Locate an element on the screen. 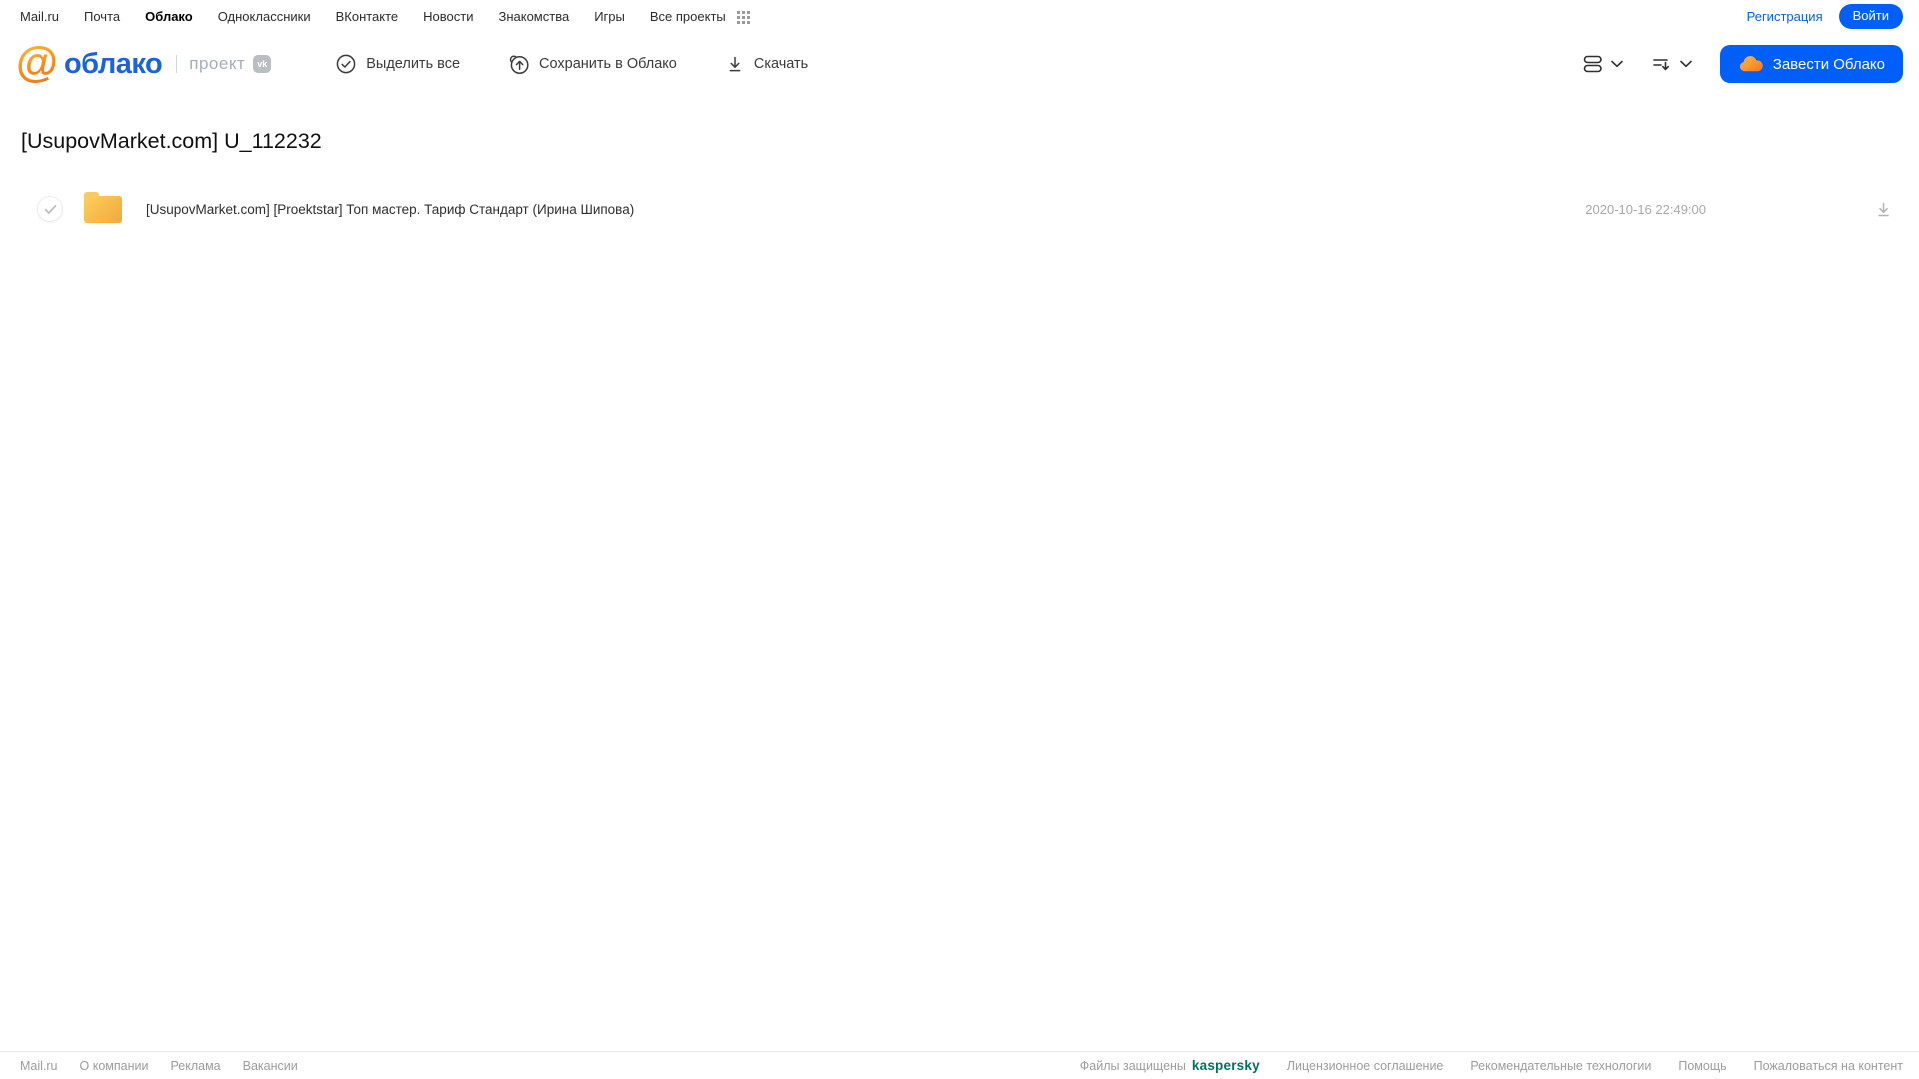 This screenshot has width=1919, height=1079. project-label: проект is located at coordinates (217, 63).